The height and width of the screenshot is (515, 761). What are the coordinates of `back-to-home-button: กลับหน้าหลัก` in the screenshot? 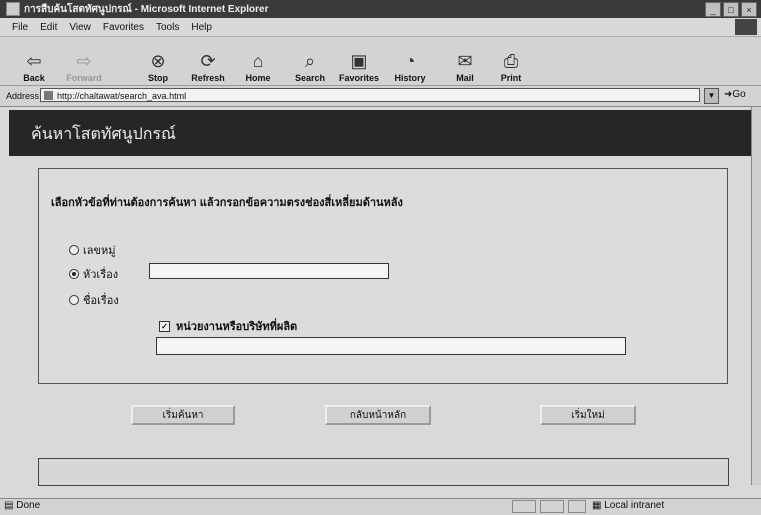 It's located at (378, 415).